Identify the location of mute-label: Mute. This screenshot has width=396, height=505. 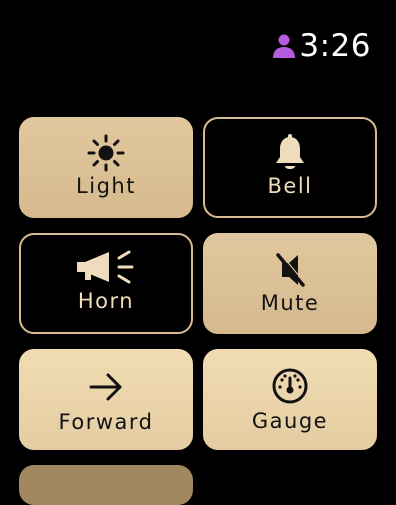
(290, 303).